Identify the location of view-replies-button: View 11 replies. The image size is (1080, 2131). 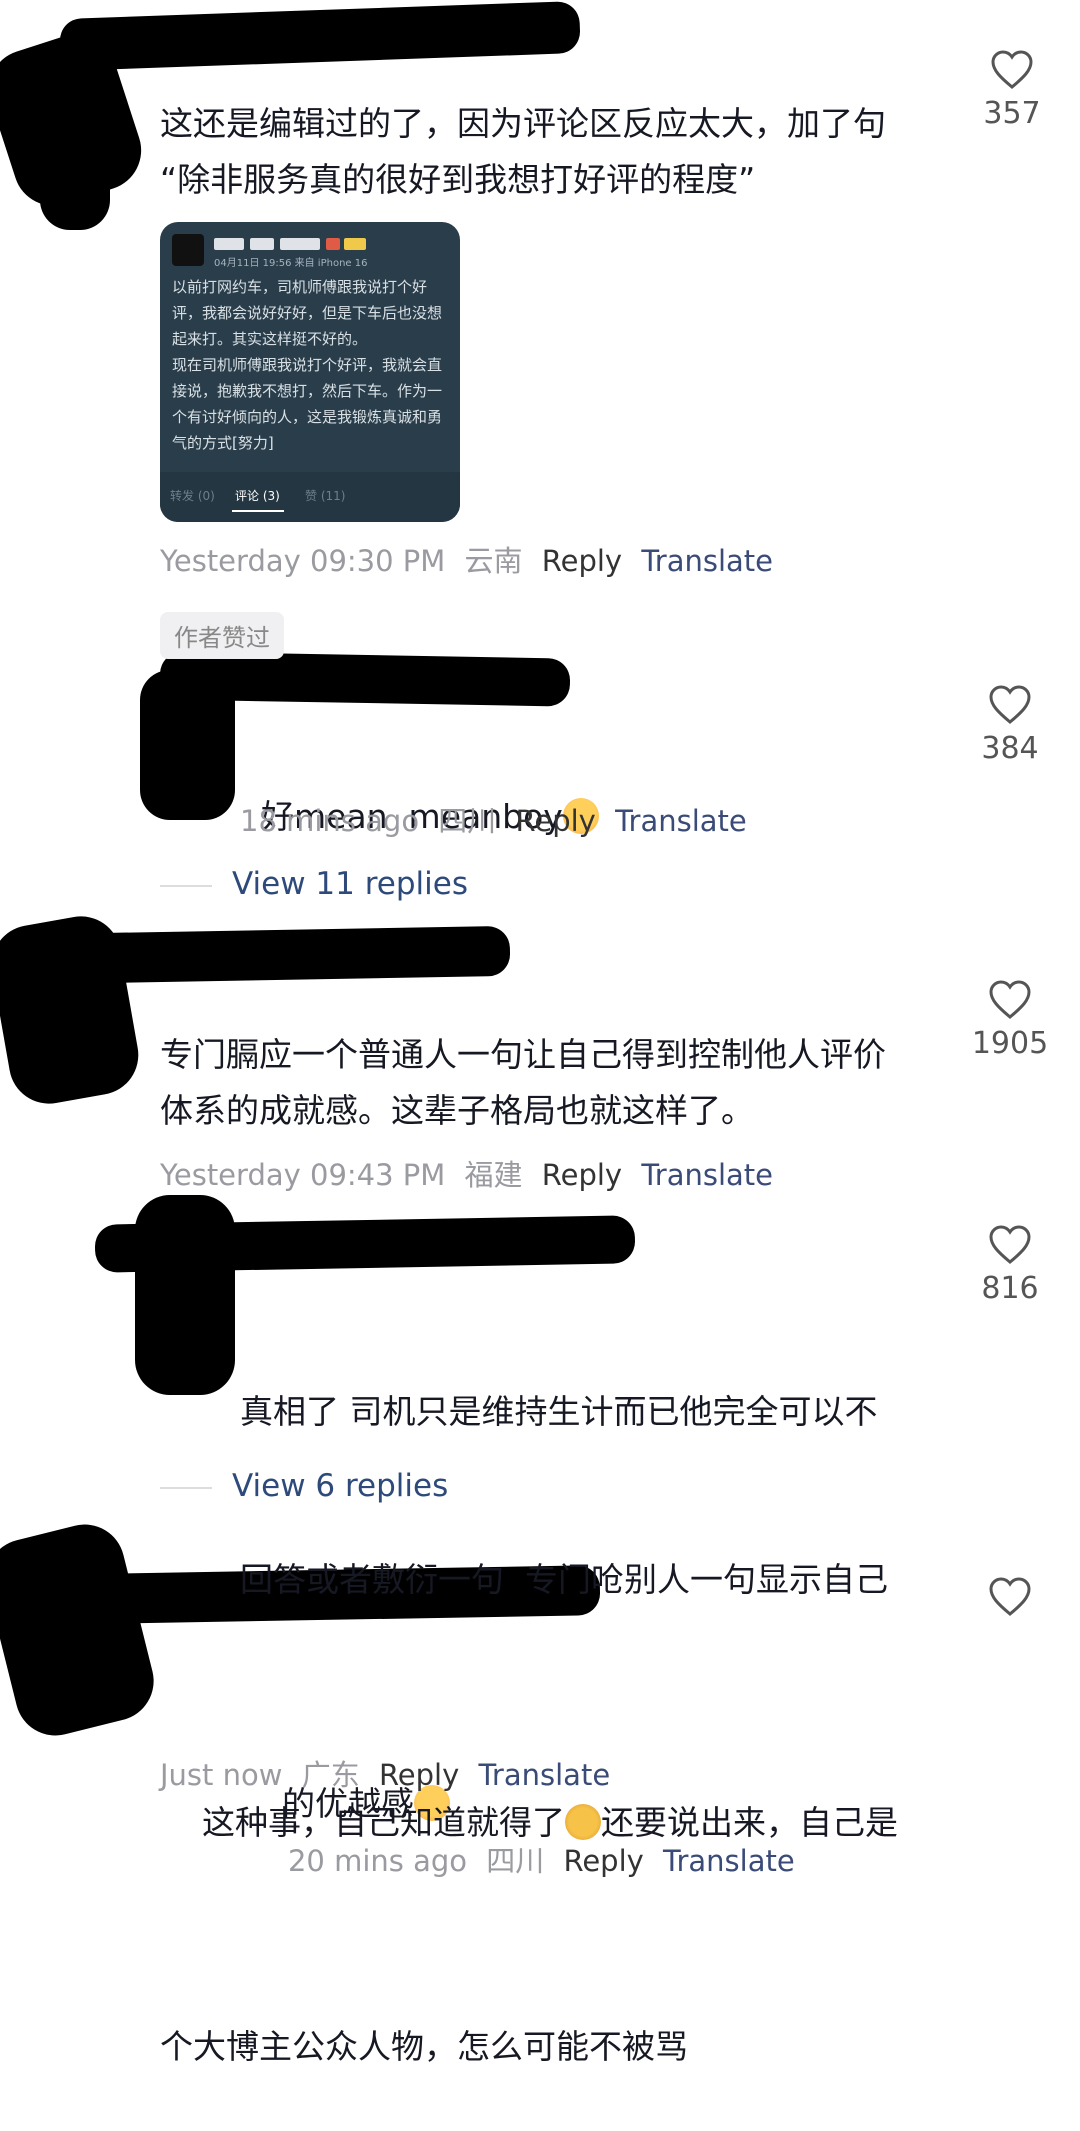
(314, 884).